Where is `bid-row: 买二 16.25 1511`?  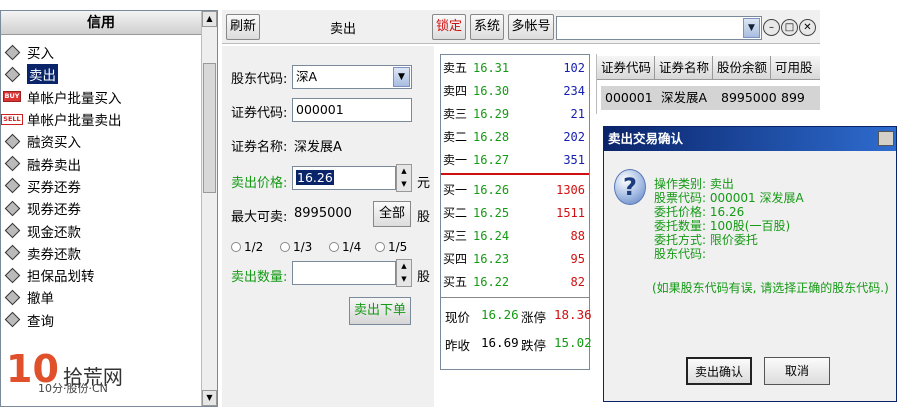 bid-row: 买二 16.25 1511 is located at coordinates (515, 213).